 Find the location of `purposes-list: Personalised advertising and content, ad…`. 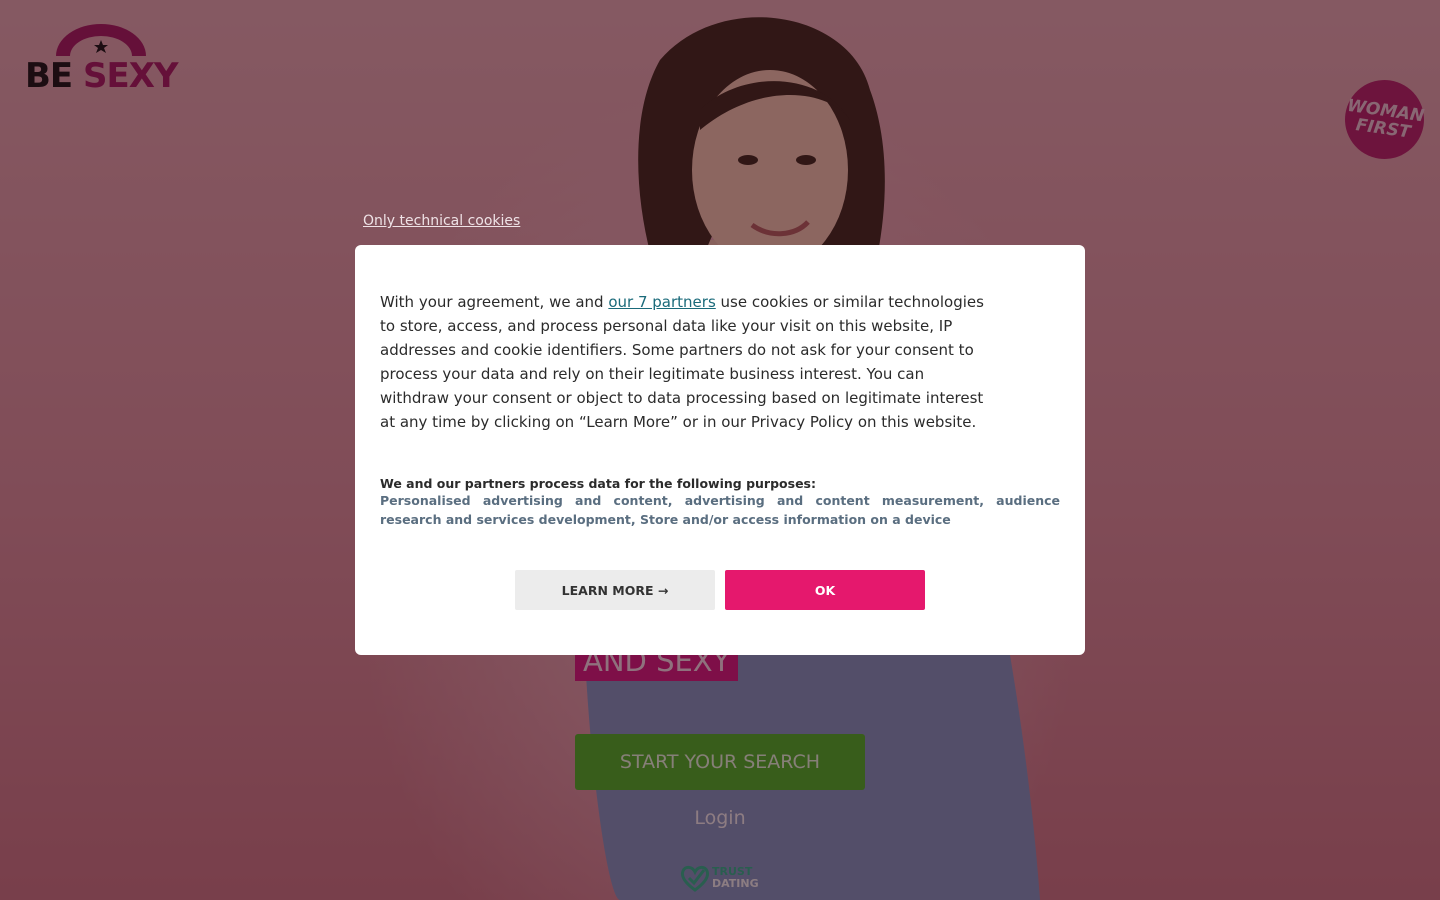

purposes-list: Personalised advertising and content, ad… is located at coordinates (720, 510).